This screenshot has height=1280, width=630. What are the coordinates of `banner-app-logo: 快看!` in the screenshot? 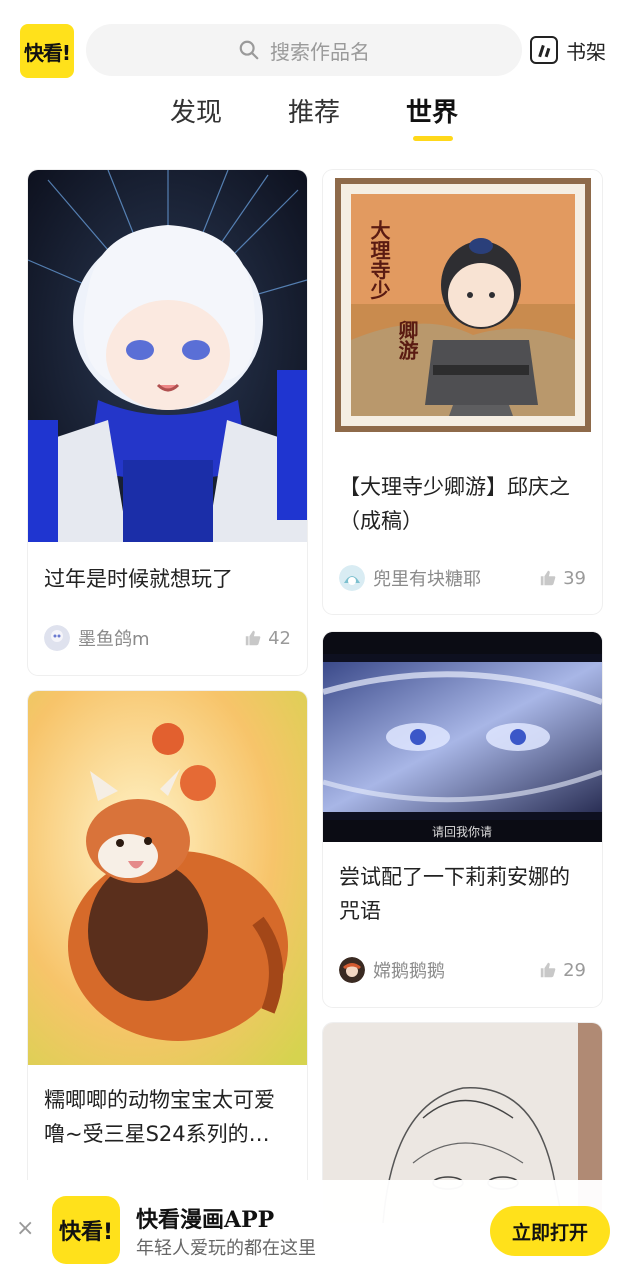 It's located at (86, 1230).